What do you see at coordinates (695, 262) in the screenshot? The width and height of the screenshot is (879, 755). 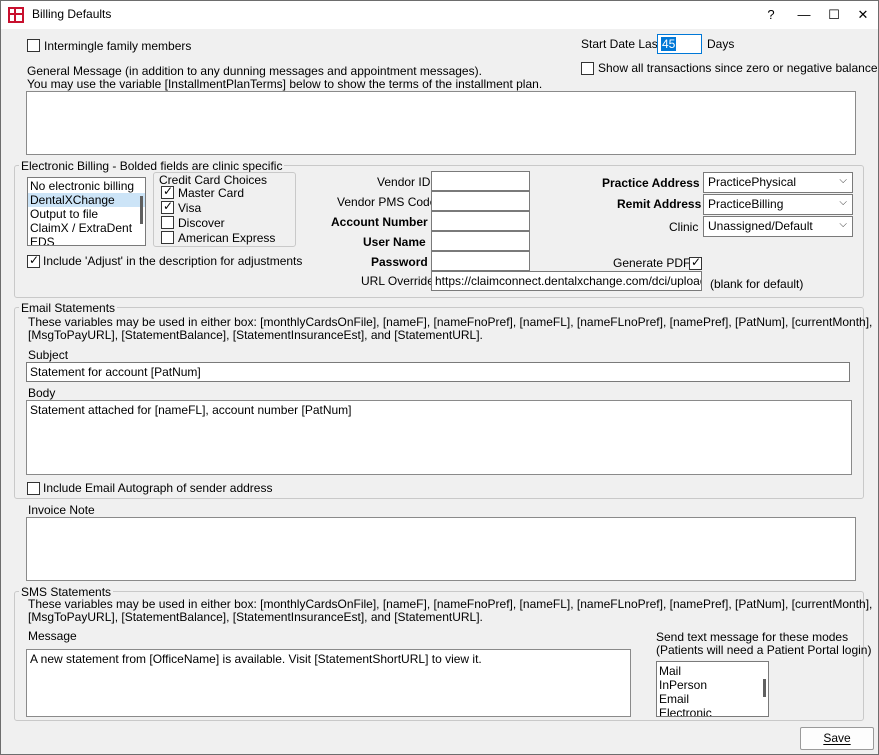 I see `generate-pdf-checkbox` at bounding box center [695, 262].